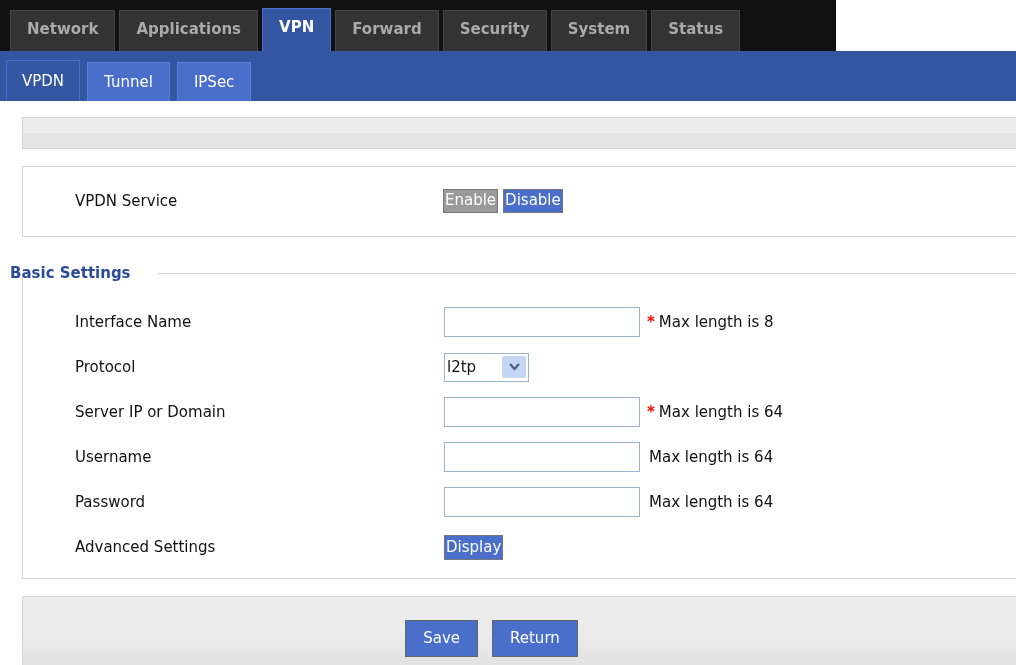 The image size is (1016, 665). What do you see at coordinates (387, 30) in the screenshot?
I see `main-tab: Forward` at bounding box center [387, 30].